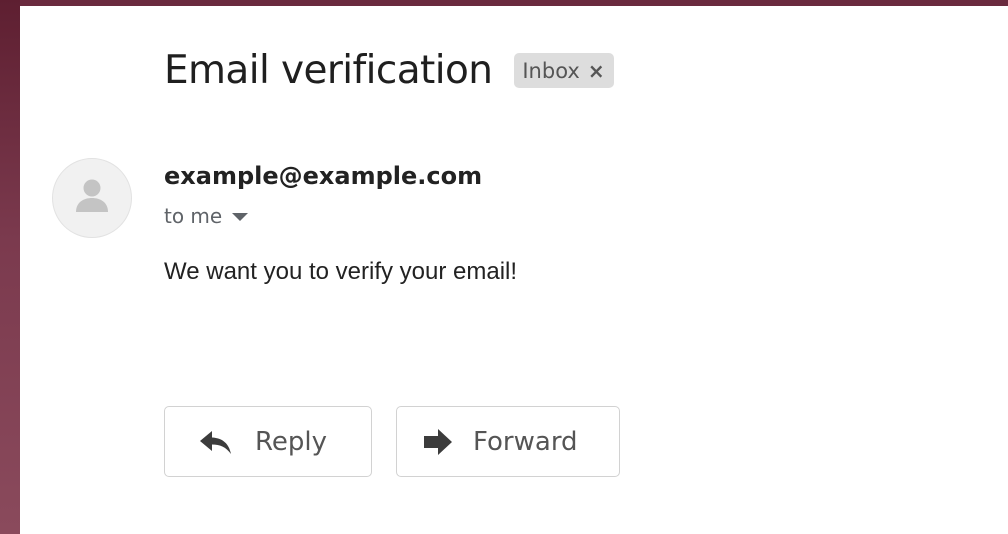  What do you see at coordinates (291, 441) in the screenshot?
I see `reply-label: Reply` at bounding box center [291, 441].